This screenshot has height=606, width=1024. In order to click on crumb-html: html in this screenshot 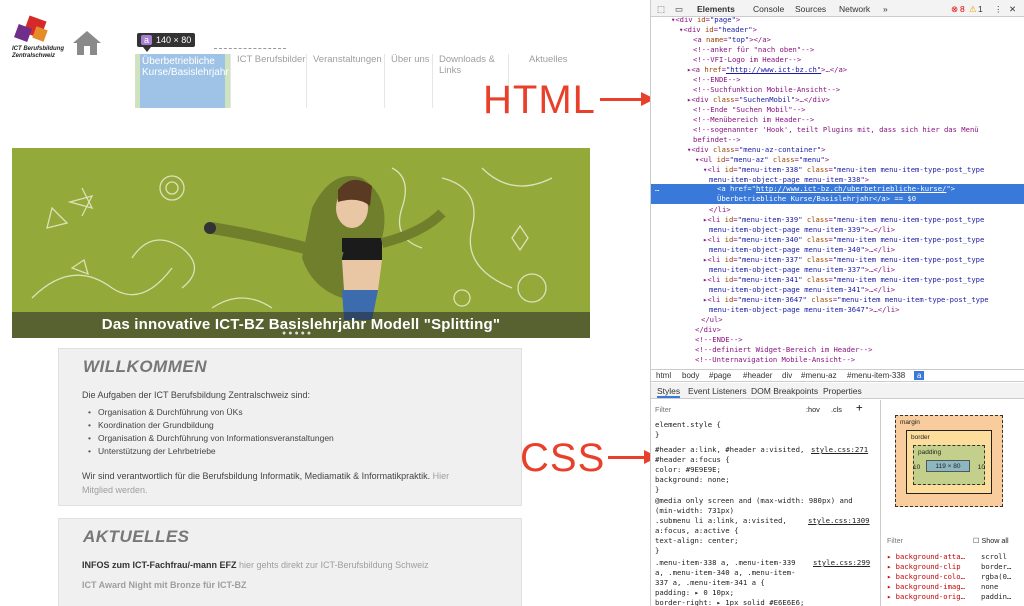, I will do `click(663, 375)`.